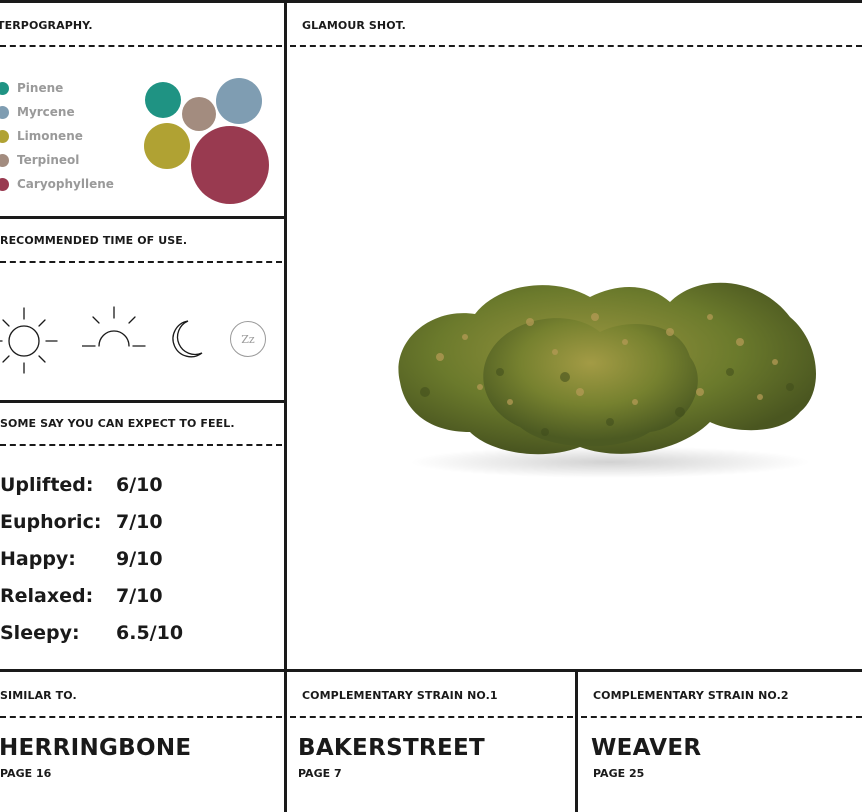 The width and height of the screenshot is (862, 812). I want to click on limonene-dot, so click(4, 136).